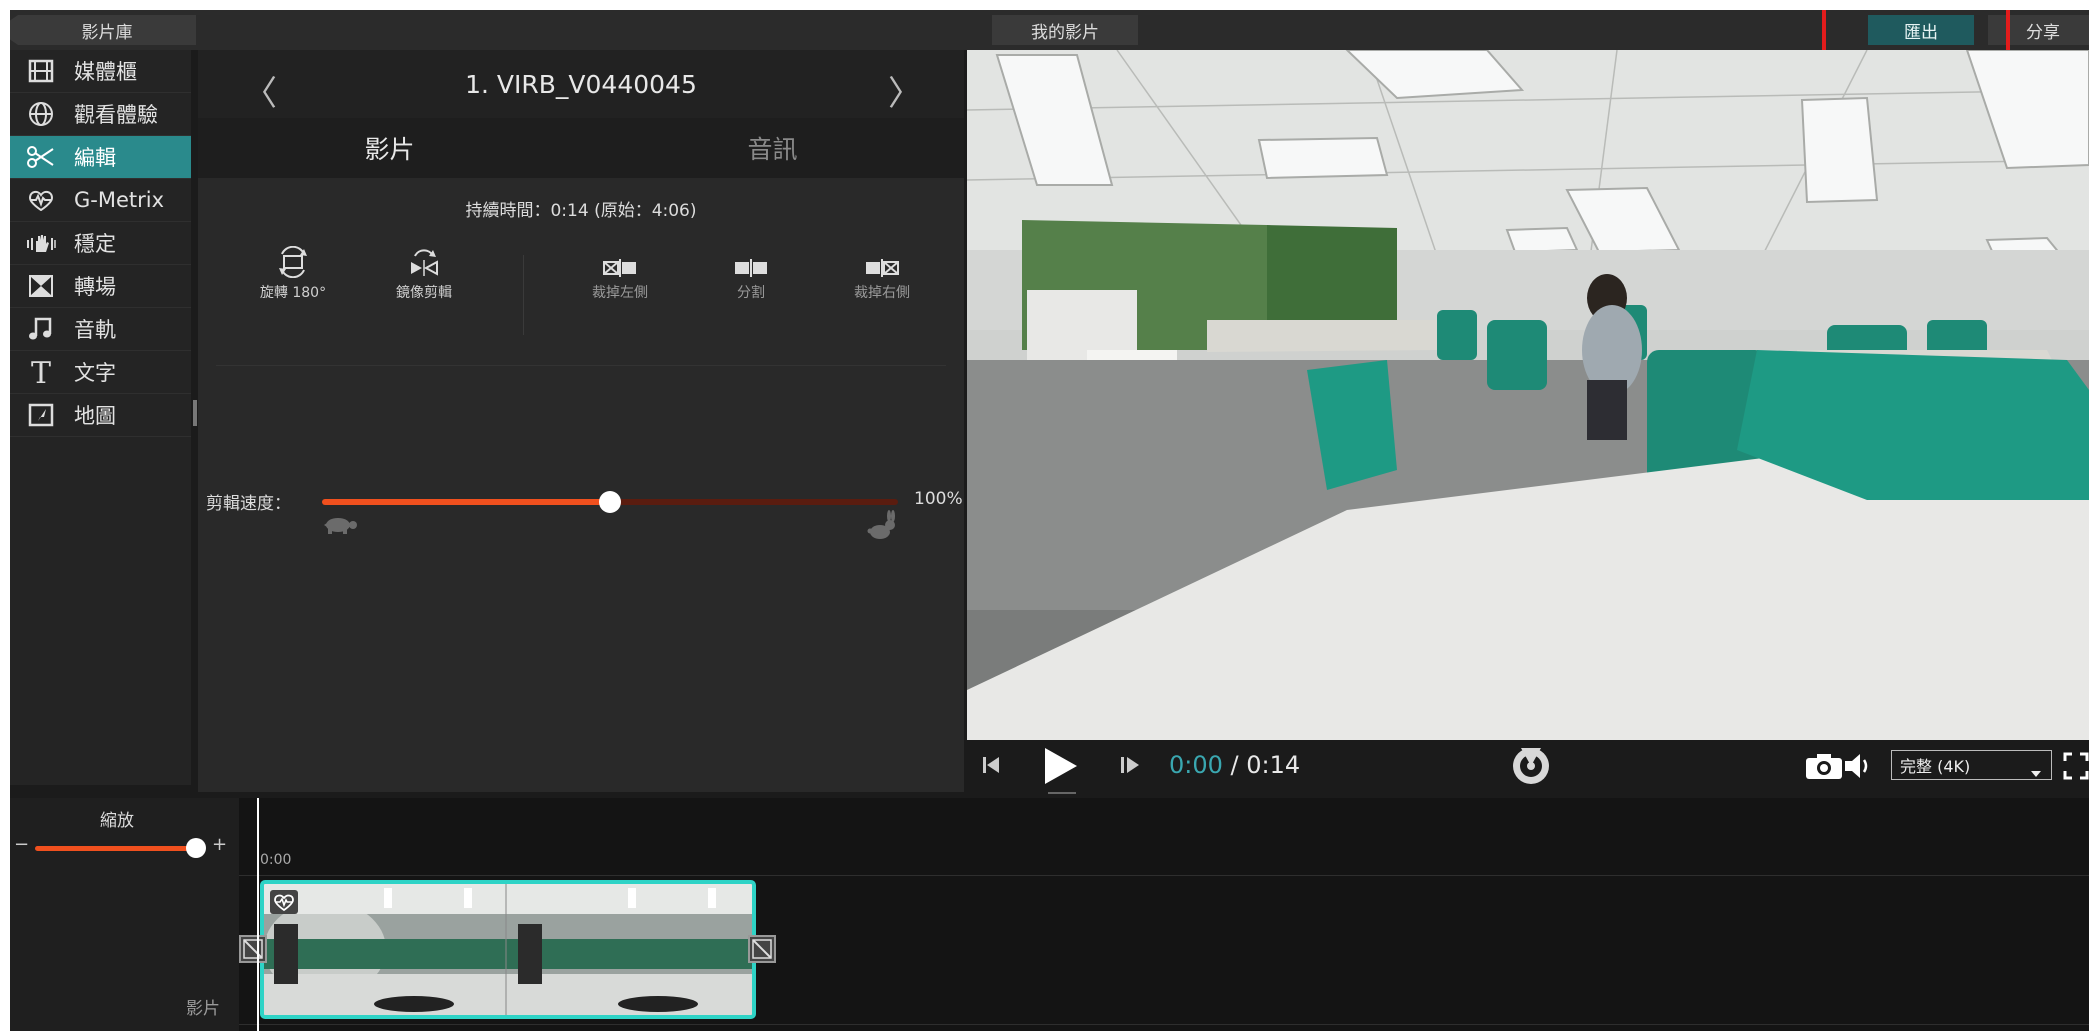 The width and height of the screenshot is (2089, 1031). What do you see at coordinates (124, 914) in the screenshot?
I see `timeline-zoom-area: 縮放 − + 影片` at bounding box center [124, 914].